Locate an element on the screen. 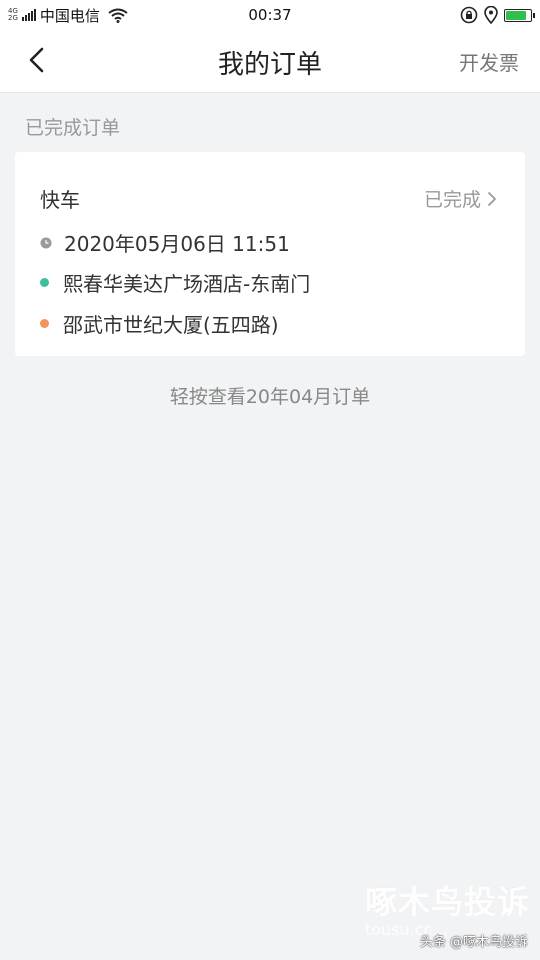 The height and width of the screenshot is (960, 540). clock-icon is located at coordinates (46, 242).